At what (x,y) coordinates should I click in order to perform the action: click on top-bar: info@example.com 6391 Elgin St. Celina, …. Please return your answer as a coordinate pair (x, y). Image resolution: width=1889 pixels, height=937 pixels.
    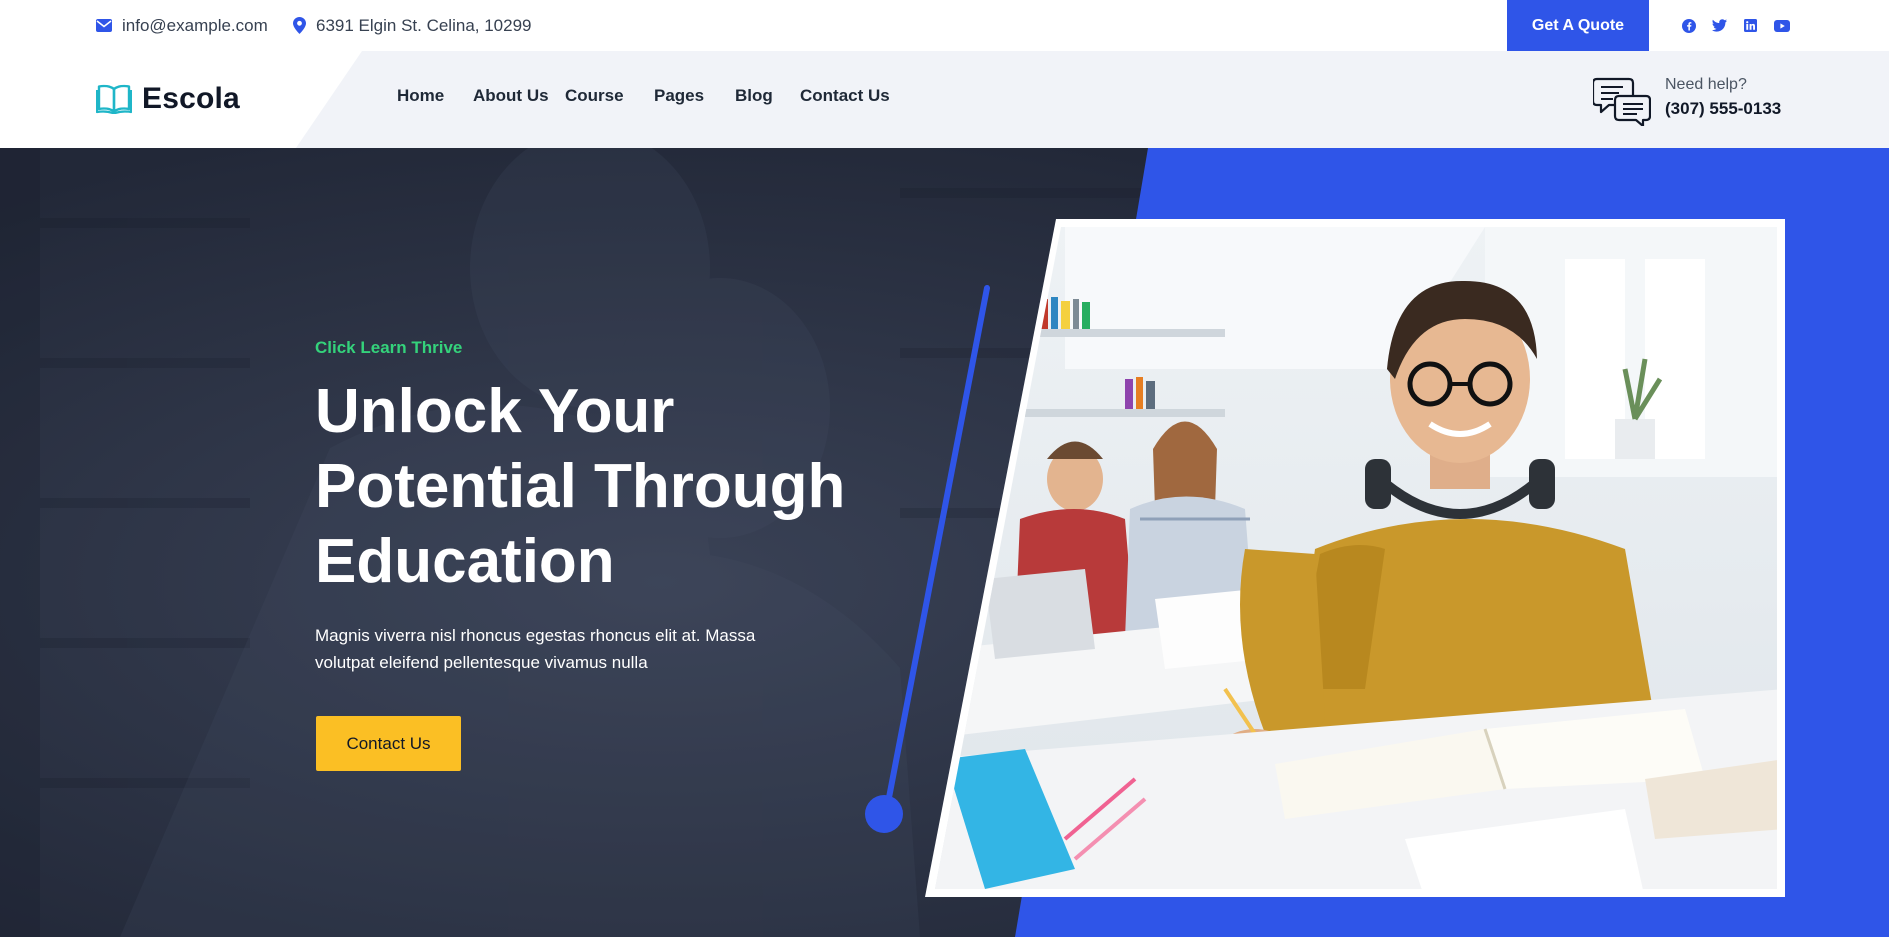
    Looking at the image, I should click on (944, 26).